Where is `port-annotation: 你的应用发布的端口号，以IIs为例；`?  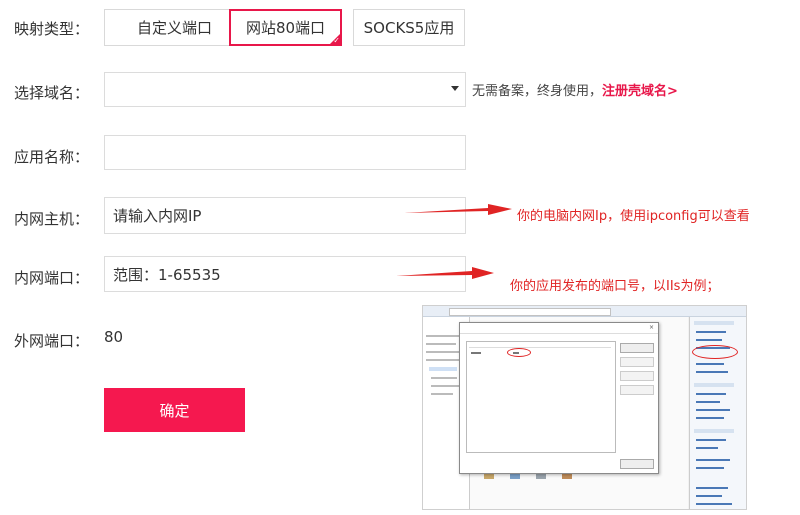
port-annotation: 你的应用发布的端口号，以IIs为例； is located at coordinates (615, 286).